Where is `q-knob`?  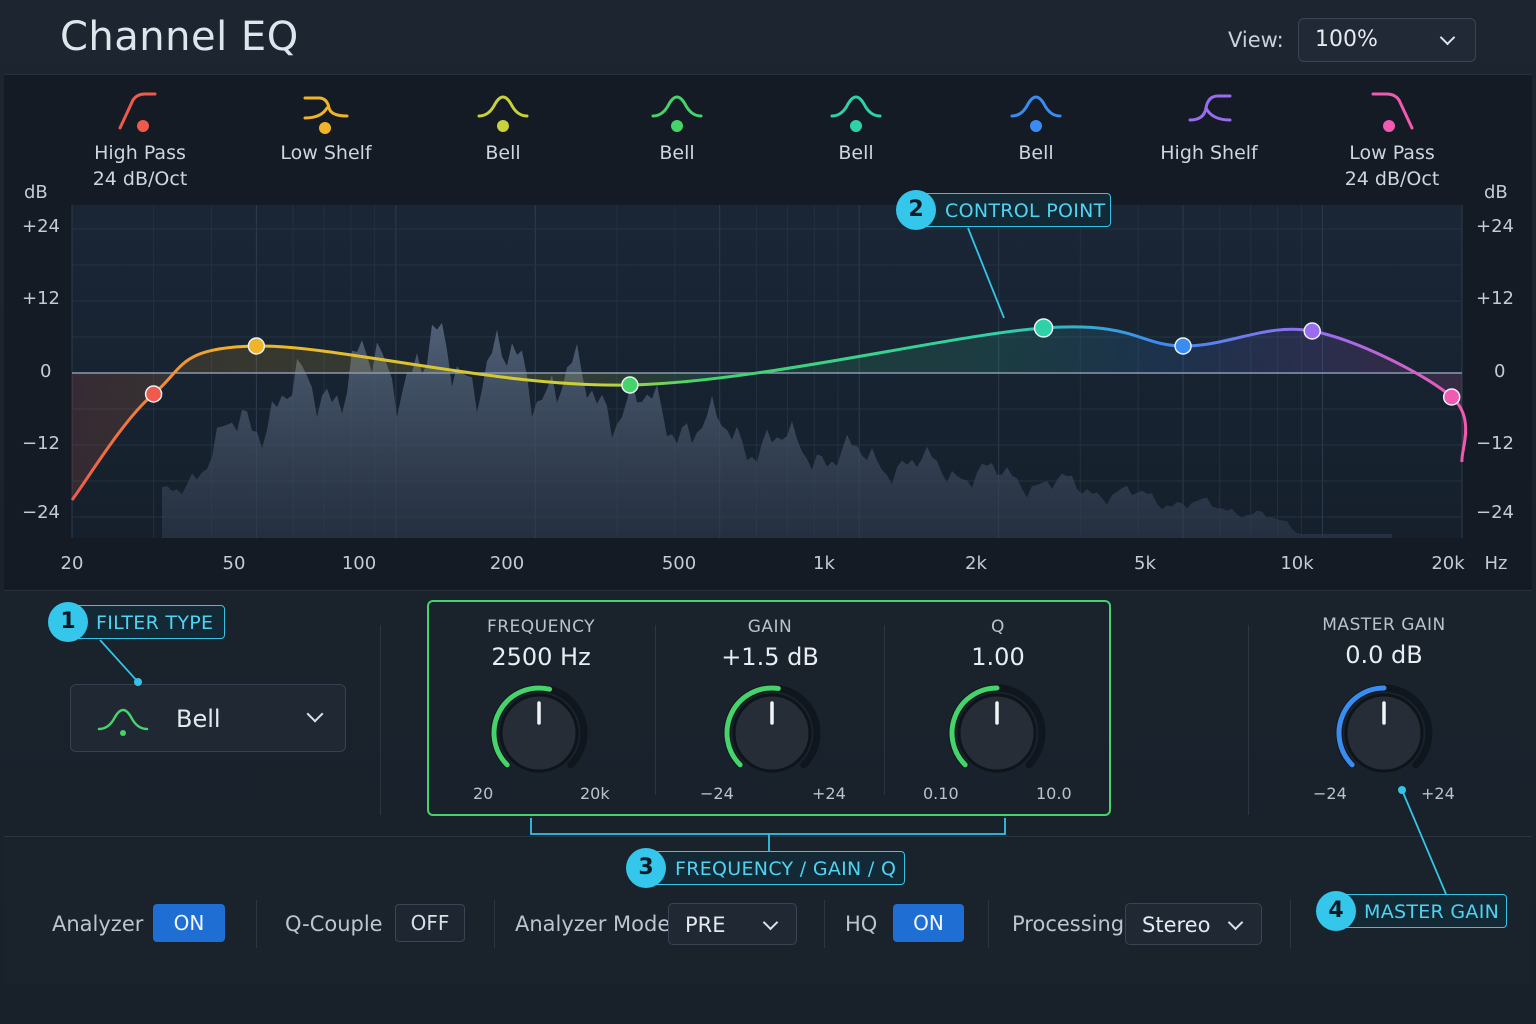
q-knob is located at coordinates (997, 733).